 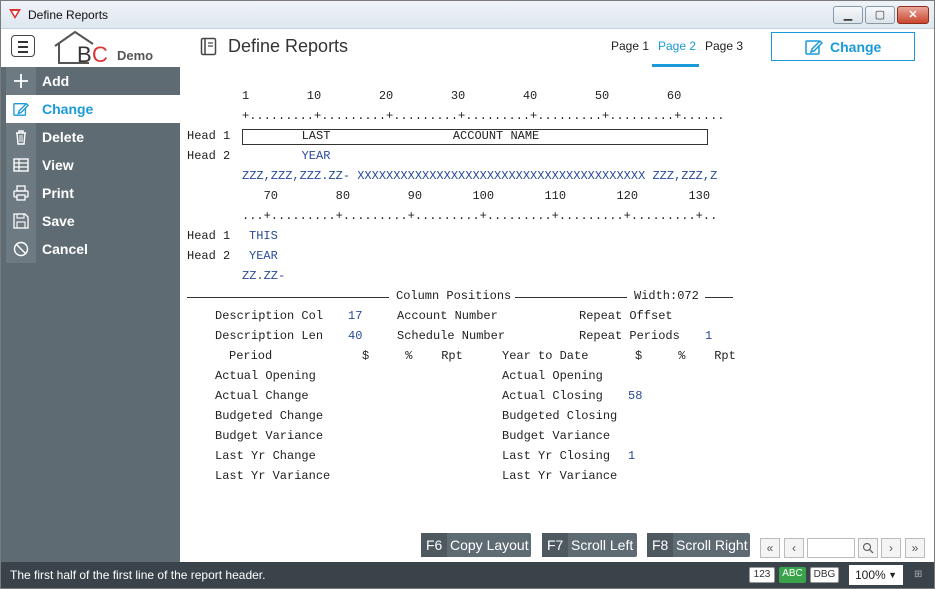 What do you see at coordinates (21, 109) in the screenshot?
I see `edit-icon` at bounding box center [21, 109].